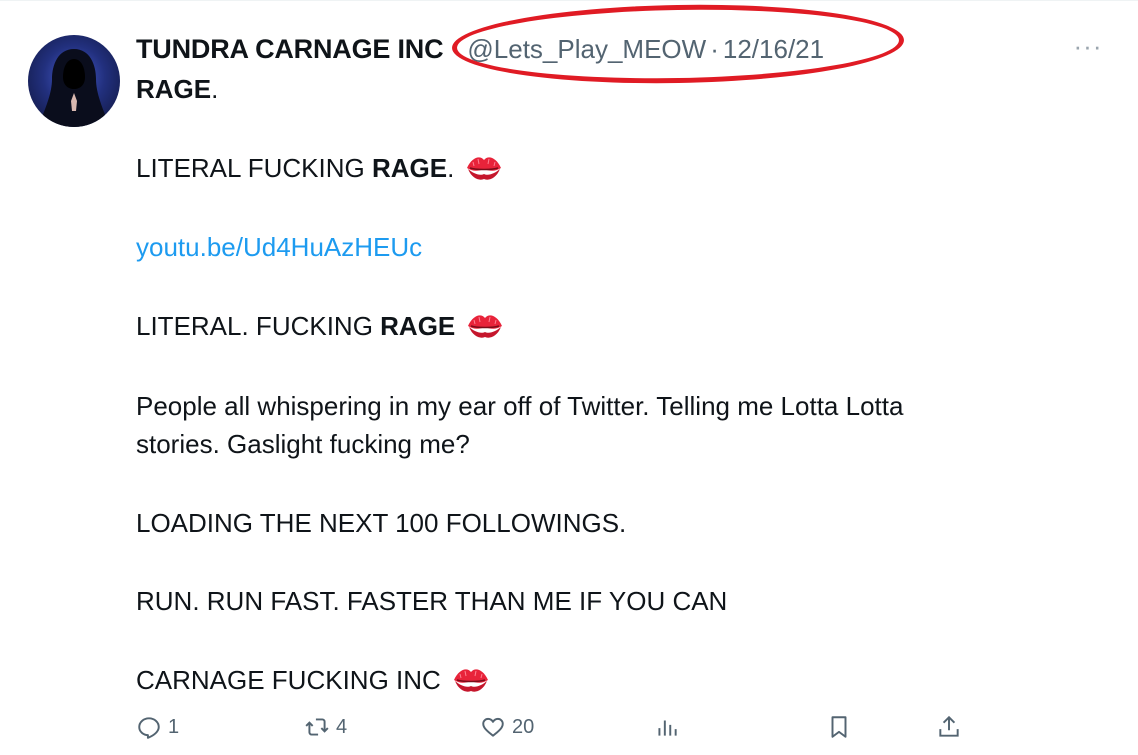 This screenshot has height=755, width=1138. I want to click on tweet-date: 12/16/21, so click(773, 49).